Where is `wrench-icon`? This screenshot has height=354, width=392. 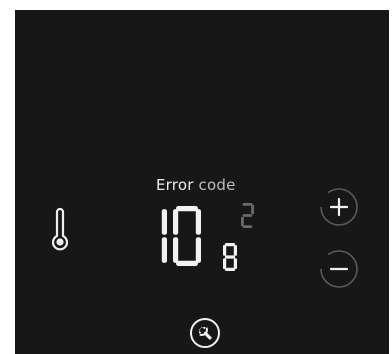
wrench-icon is located at coordinates (205, 333).